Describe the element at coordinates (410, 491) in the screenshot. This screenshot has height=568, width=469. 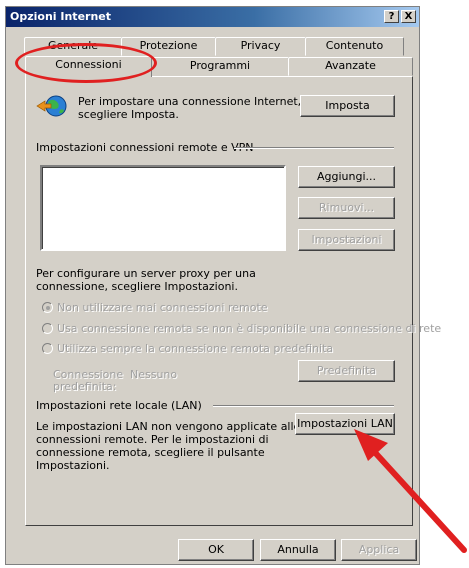
I see `annotation-arrow-icon` at that location.